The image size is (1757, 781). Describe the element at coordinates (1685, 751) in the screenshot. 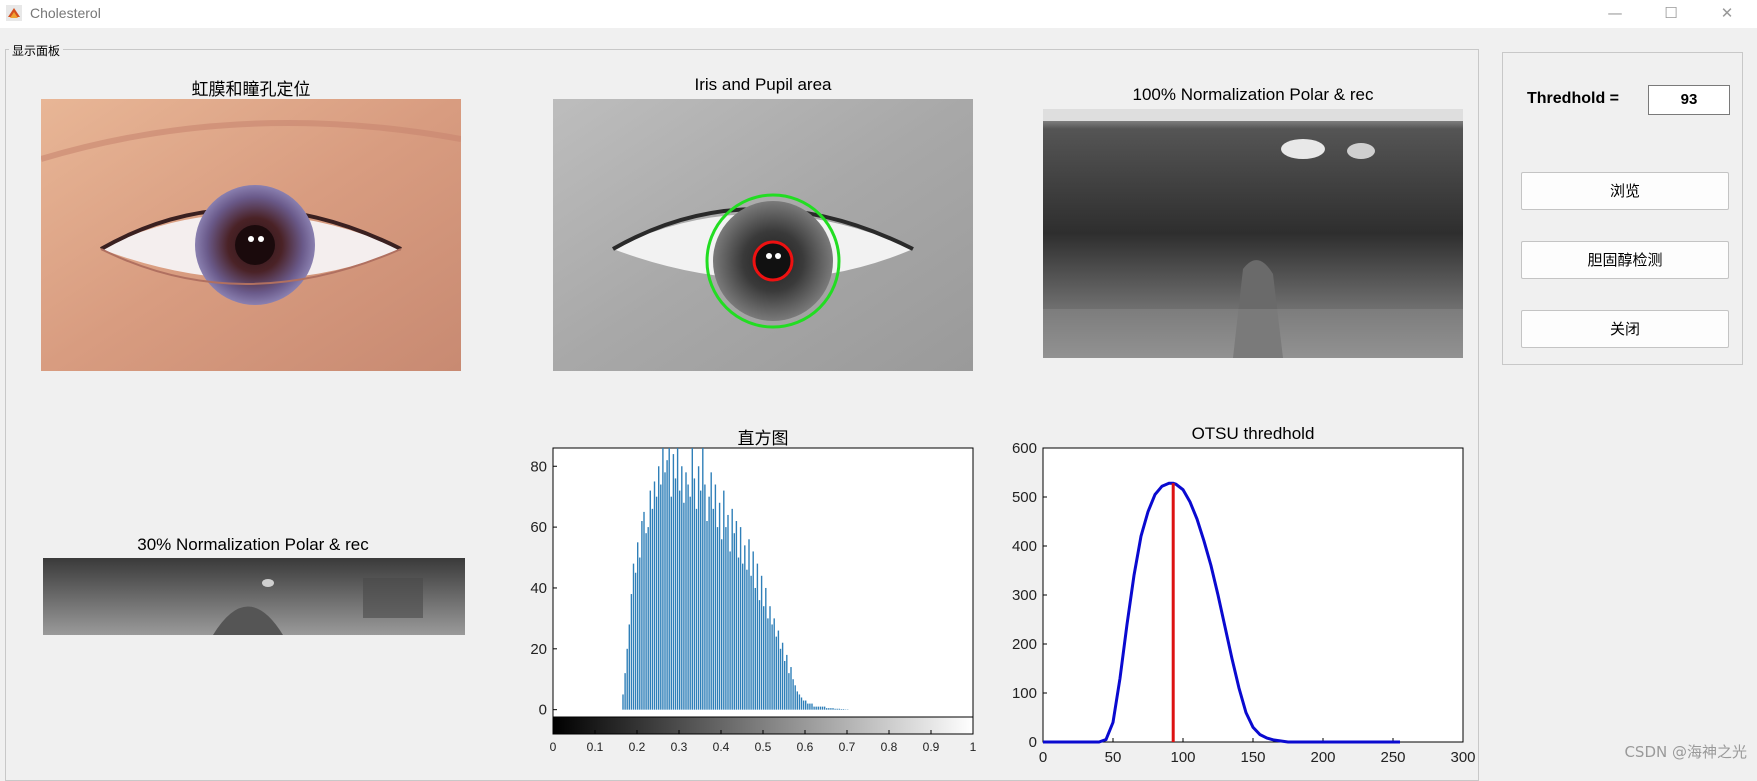

I see `watermark: CSDN @海神之光` at that location.